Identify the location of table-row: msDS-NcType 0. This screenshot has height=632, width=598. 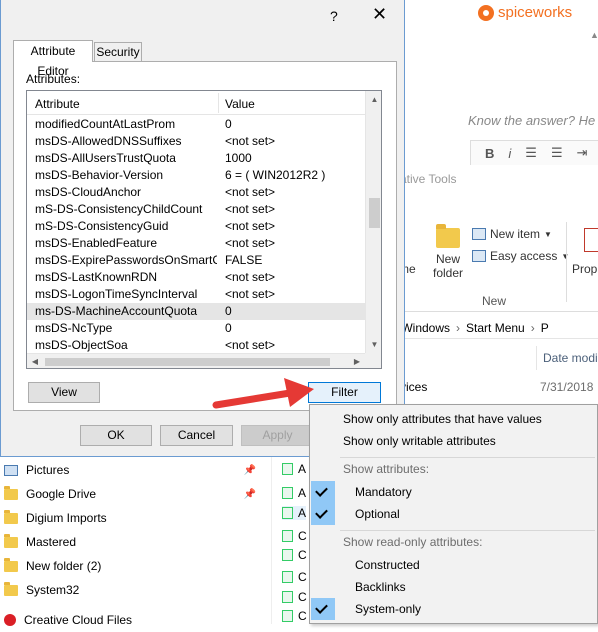
(196, 328).